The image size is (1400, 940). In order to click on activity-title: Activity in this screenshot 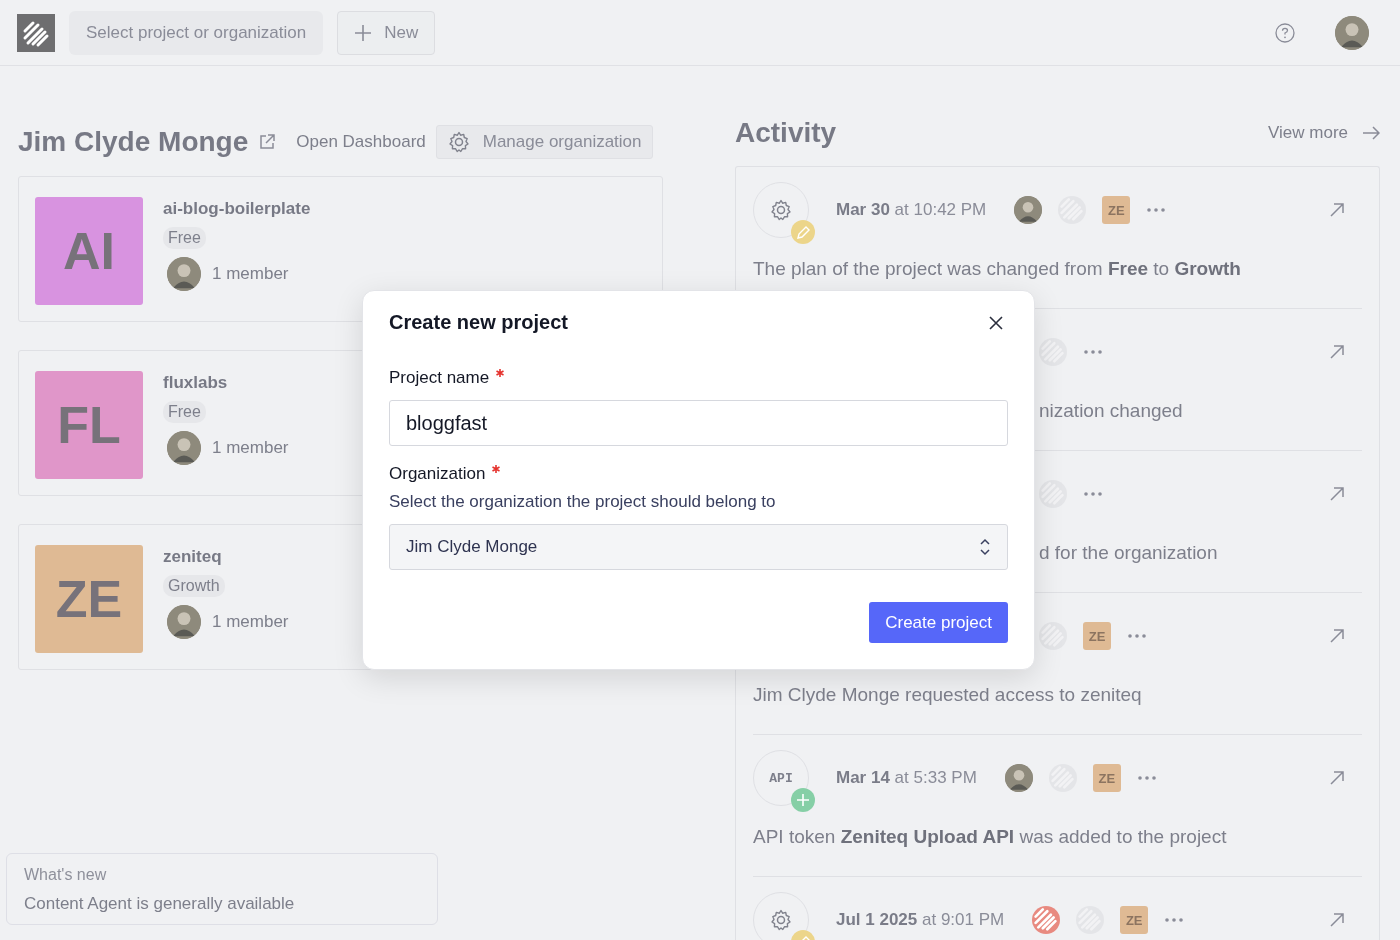, I will do `click(786, 133)`.